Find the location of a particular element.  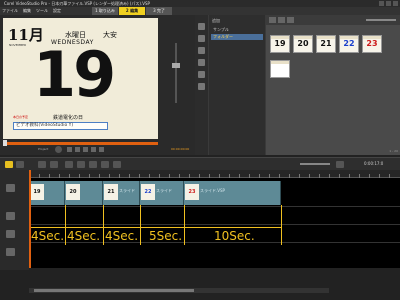

library-category-bar is located at coordinates (201, 85).